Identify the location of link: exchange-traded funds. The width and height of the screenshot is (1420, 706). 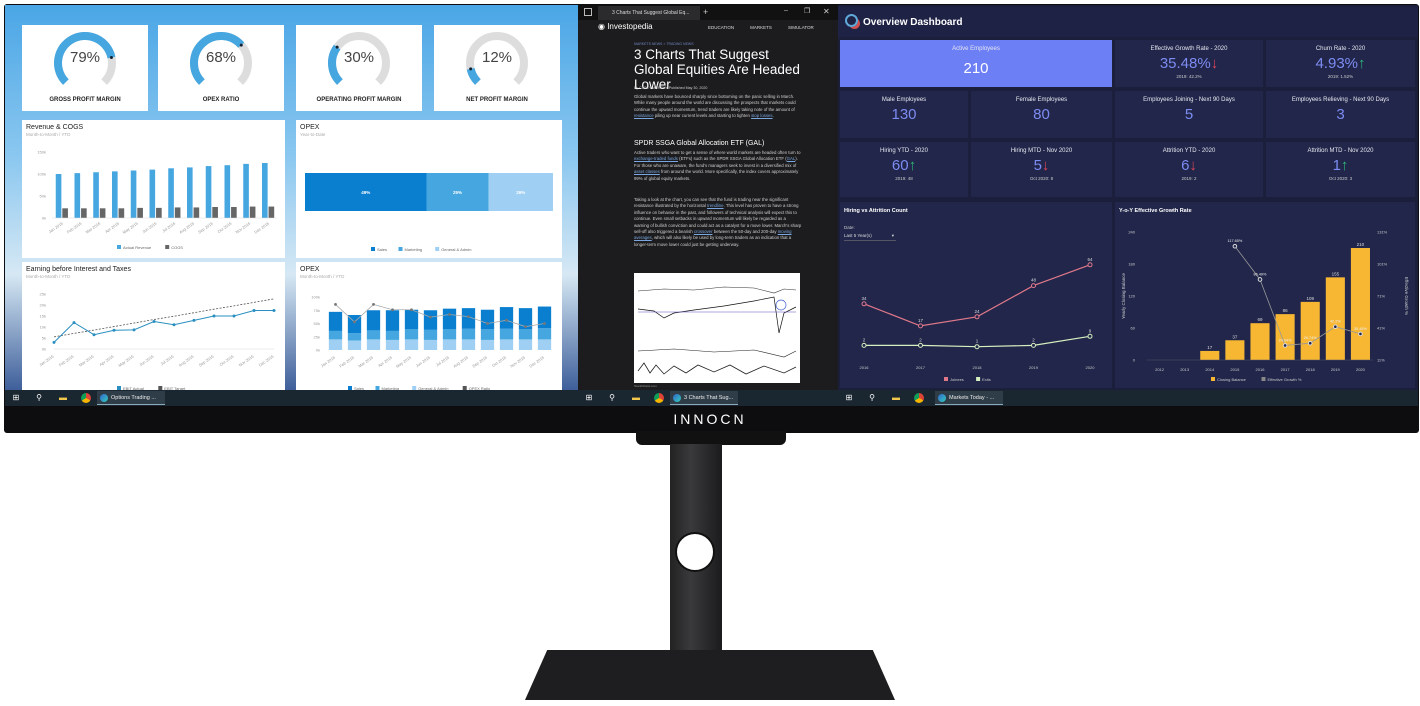
(656, 158).